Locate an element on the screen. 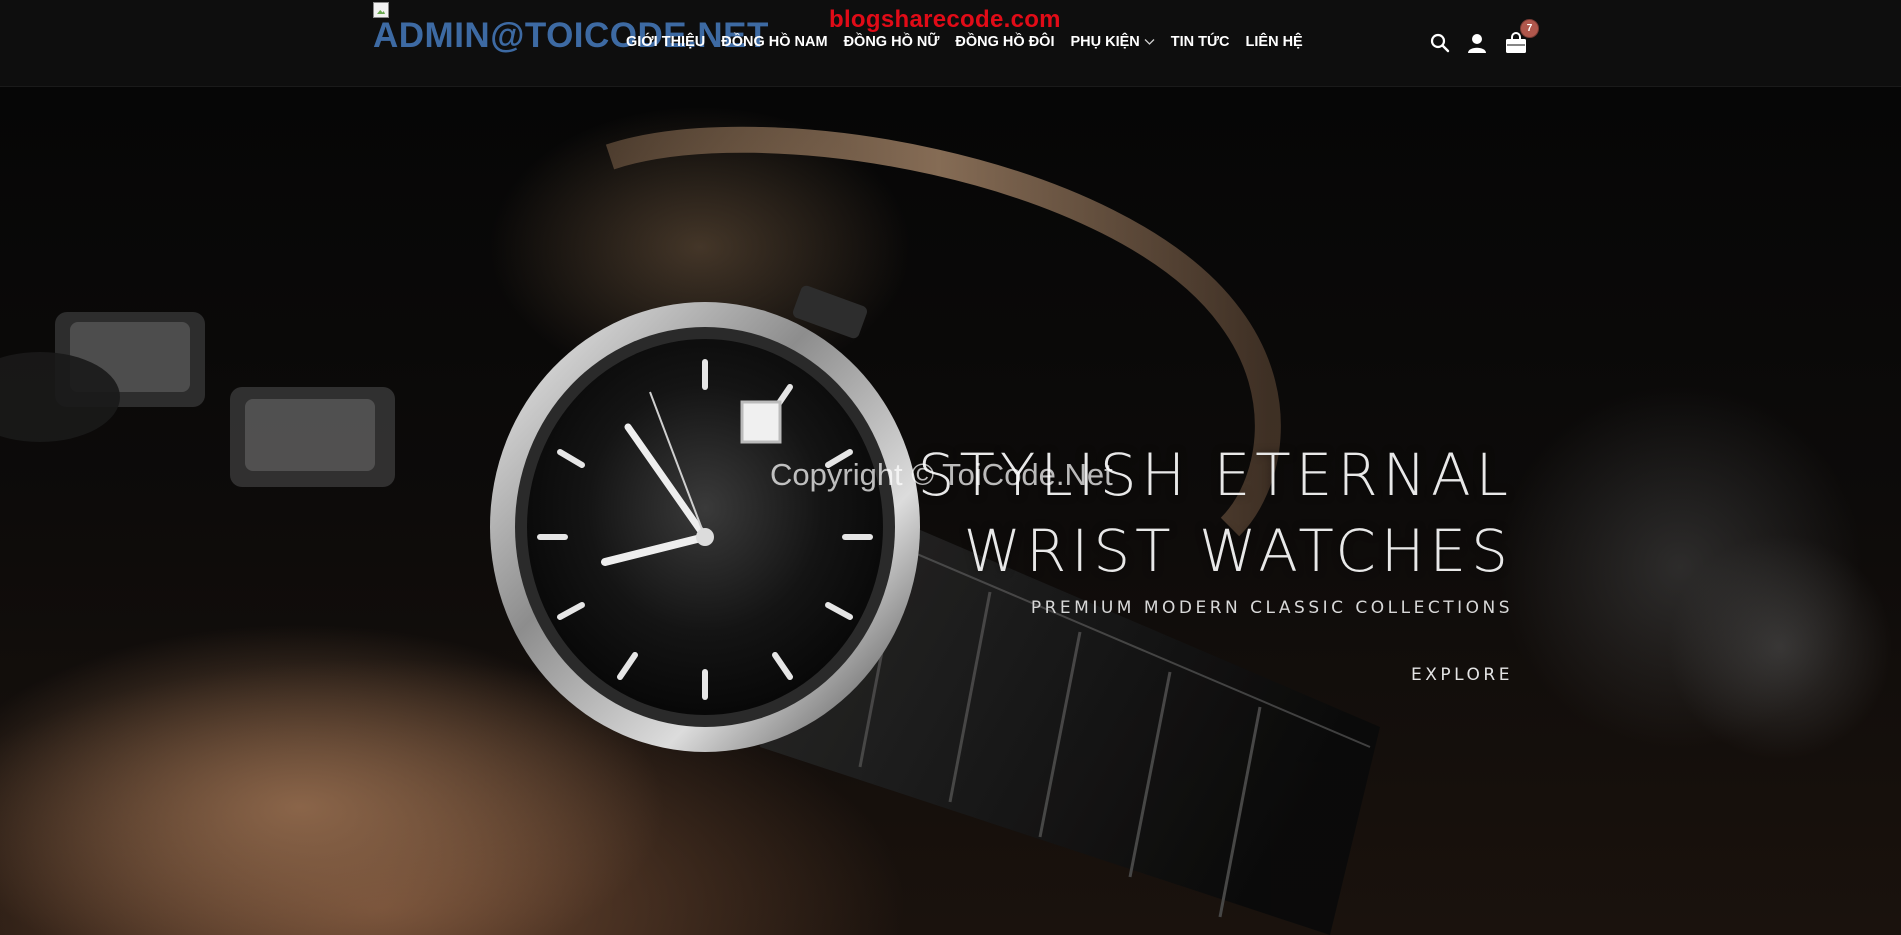  nav-item-dong-ho-nam: ĐỒNG HỒ NAM is located at coordinates (774, 42).